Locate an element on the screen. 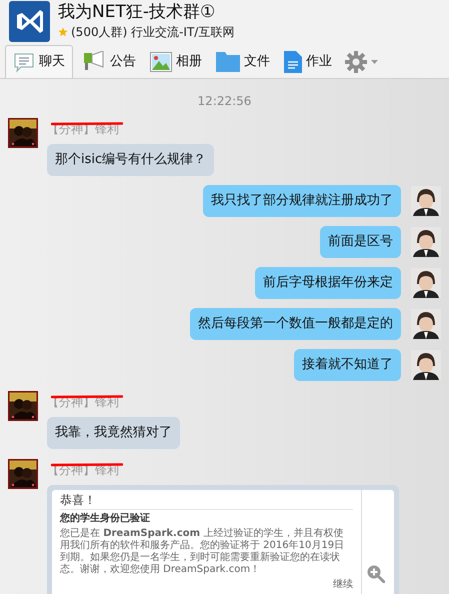 The height and width of the screenshot is (594, 449). folder-icon is located at coordinates (228, 62).